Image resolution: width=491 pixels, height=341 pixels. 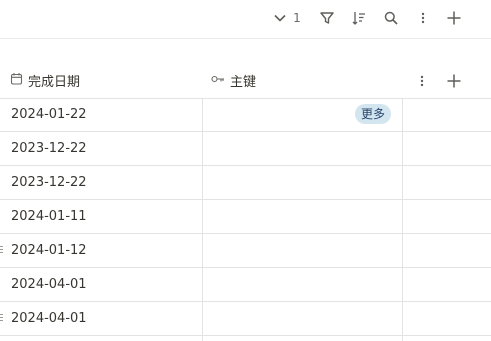 I want to click on sort-icon, so click(x=359, y=18).